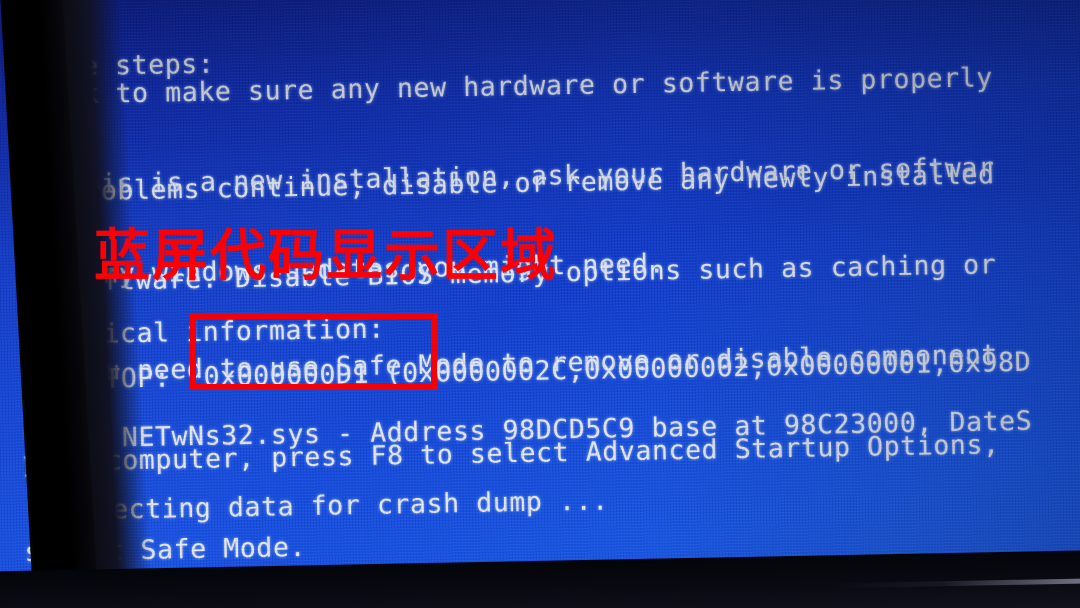 This screenshot has height=608, width=1080. Describe the element at coordinates (313, 351) in the screenshot. I see `annotation-highlight-box-stop-code` at that location.